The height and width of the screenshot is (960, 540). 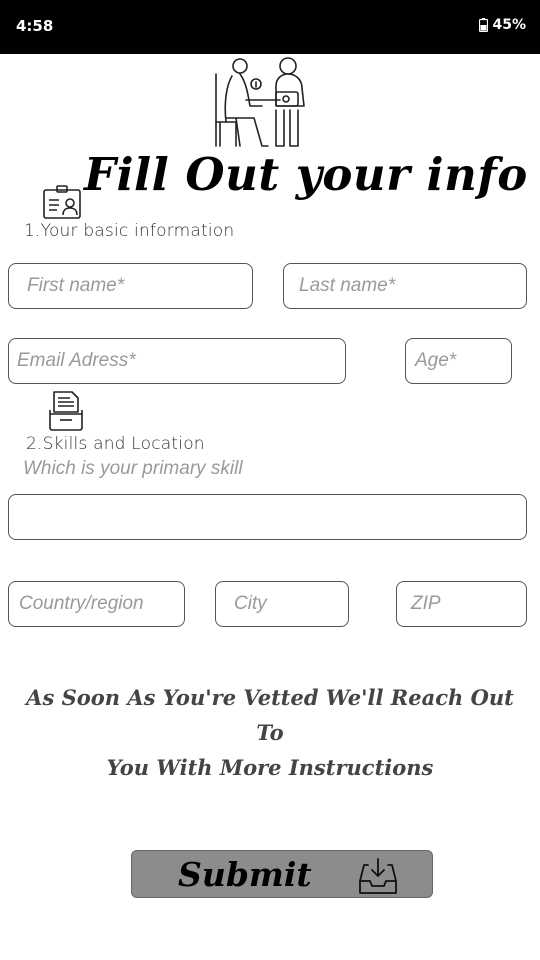 What do you see at coordinates (76, 285) in the screenshot?
I see `first-name-placeholder: First name*` at bounding box center [76, 285].